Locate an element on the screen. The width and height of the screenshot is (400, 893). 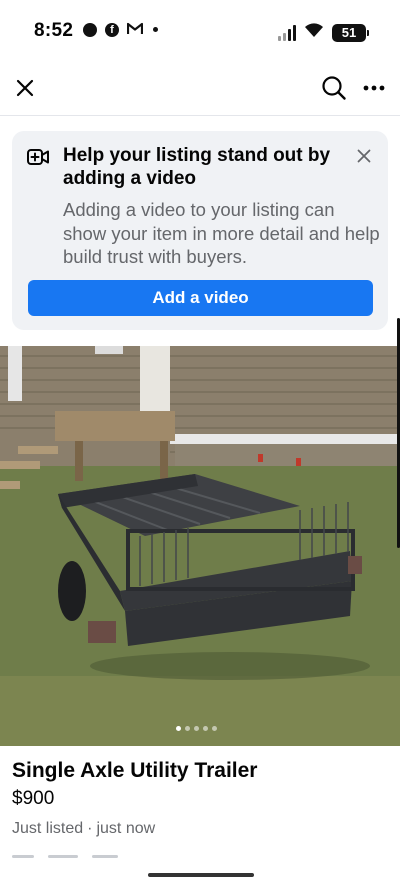
partial-content-row is located at coordinates (65, 856).